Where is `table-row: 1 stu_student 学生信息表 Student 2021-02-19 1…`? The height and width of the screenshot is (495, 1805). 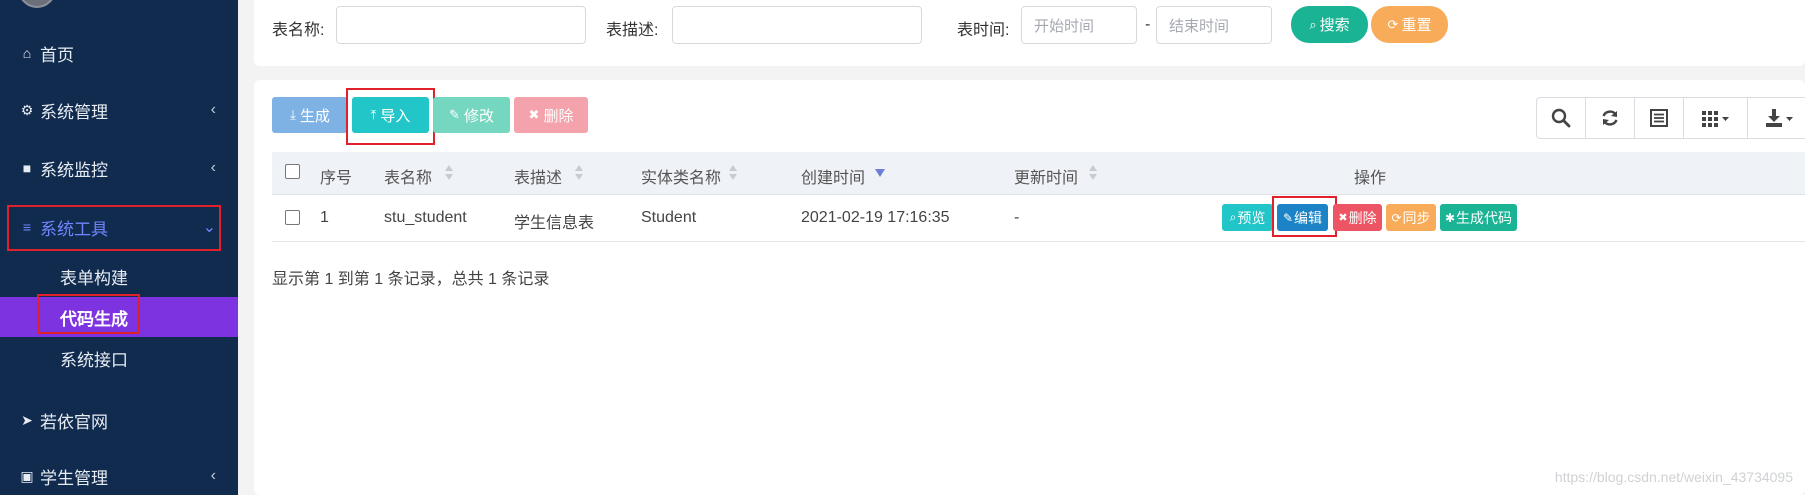 table-row: 1 stu_student 学生信息表 Student 2021-02-19 1… is located at coordinates (1038, 218).